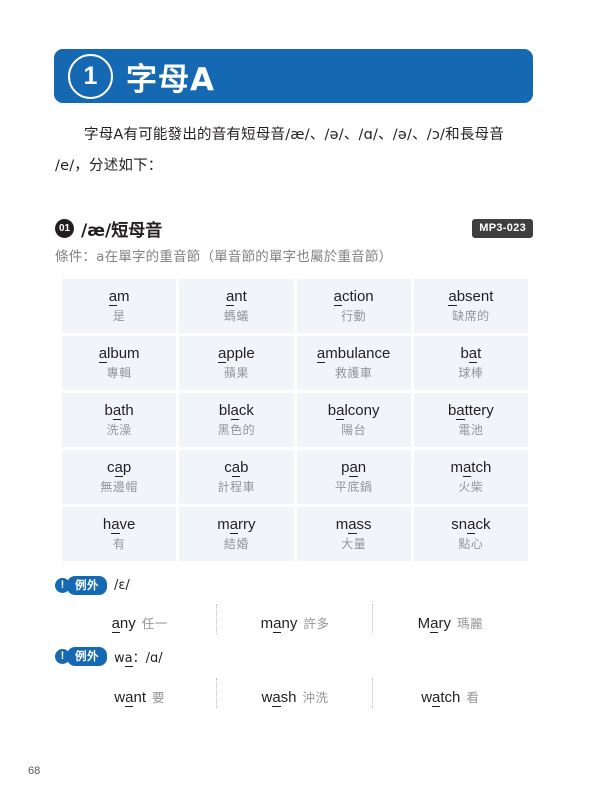 The image size is (591, 800). I want to click on word-english: snack, so click(471, 524).